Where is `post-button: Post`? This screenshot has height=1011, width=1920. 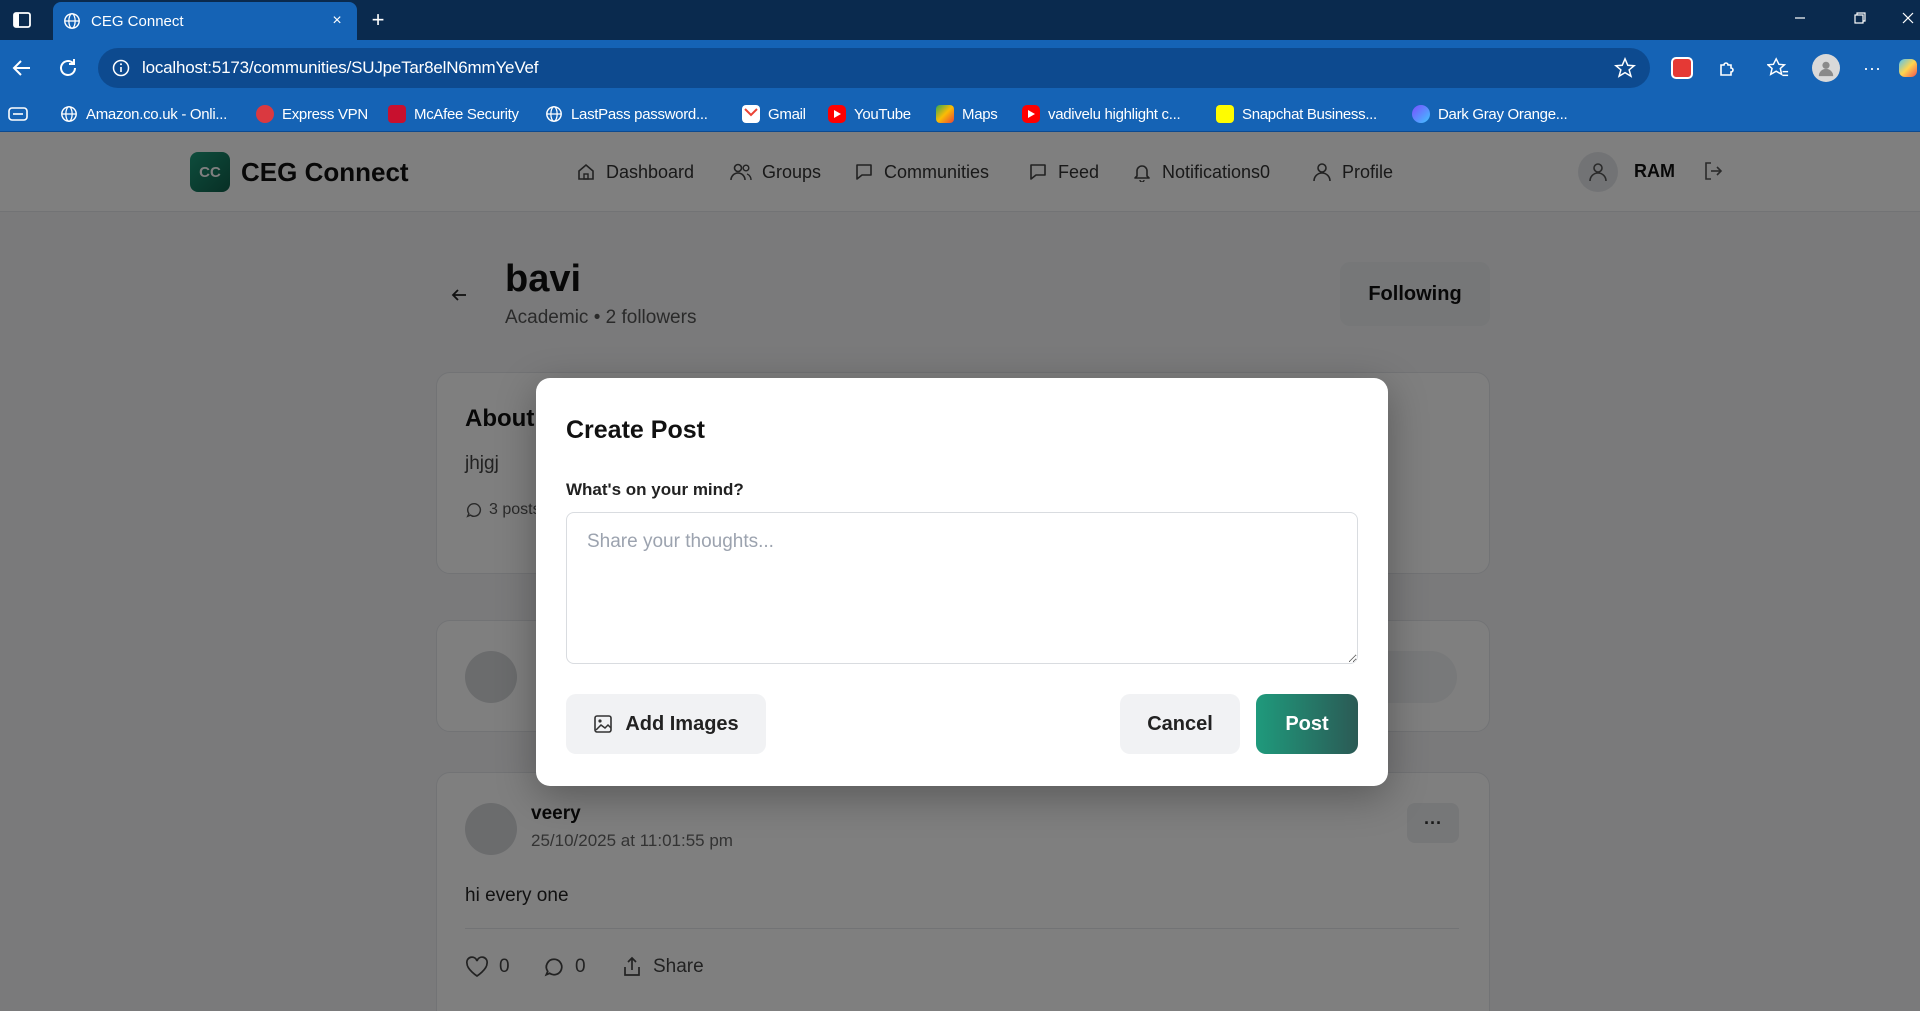
post-button: Post is located at coordinates (1307, 724).